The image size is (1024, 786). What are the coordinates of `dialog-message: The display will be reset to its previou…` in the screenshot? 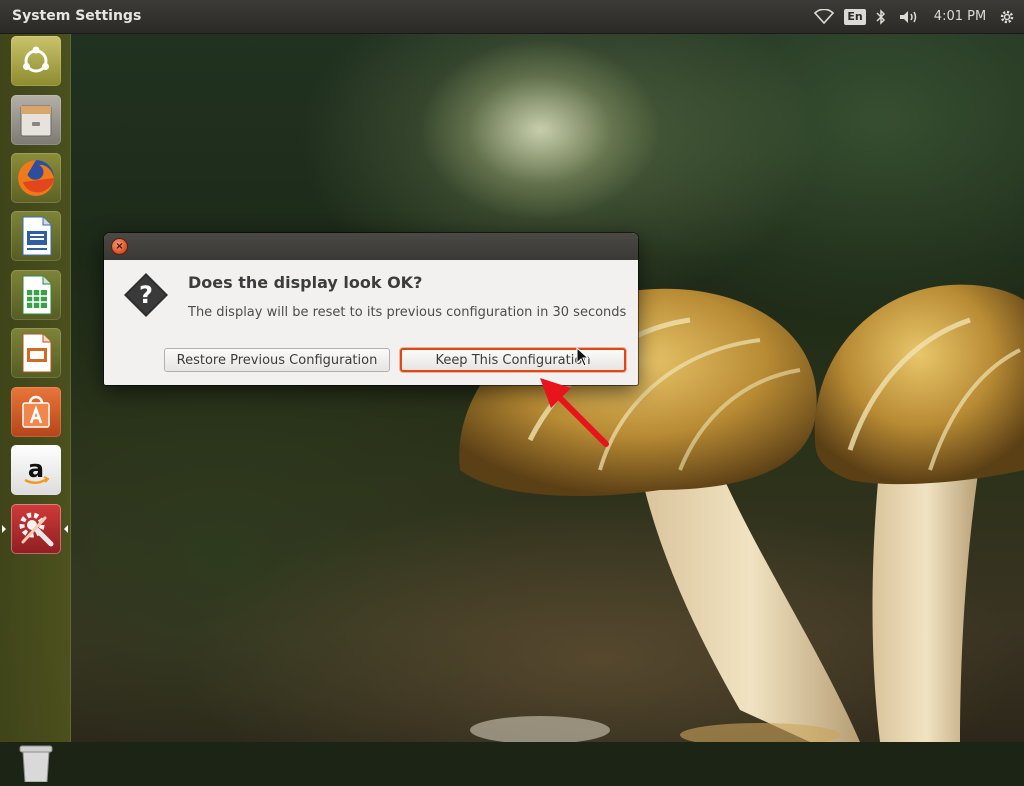 It's located at (407, 312).